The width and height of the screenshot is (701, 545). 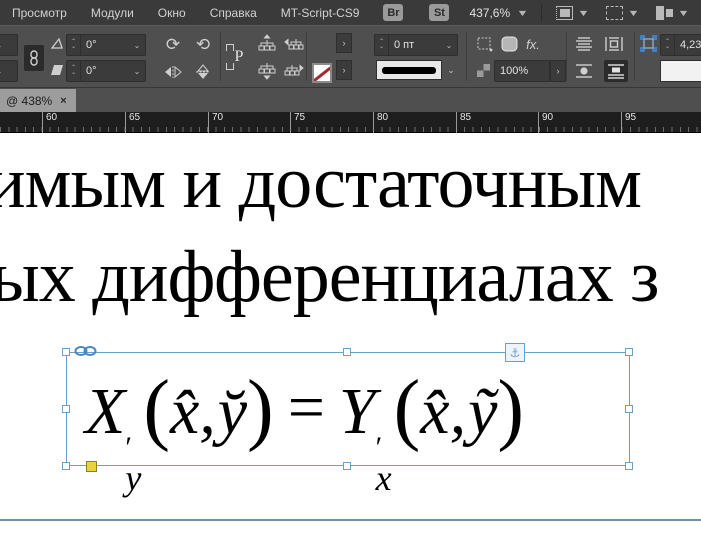 I want to click on document-tab: @ 438% ×, so click(x=38, y=100).